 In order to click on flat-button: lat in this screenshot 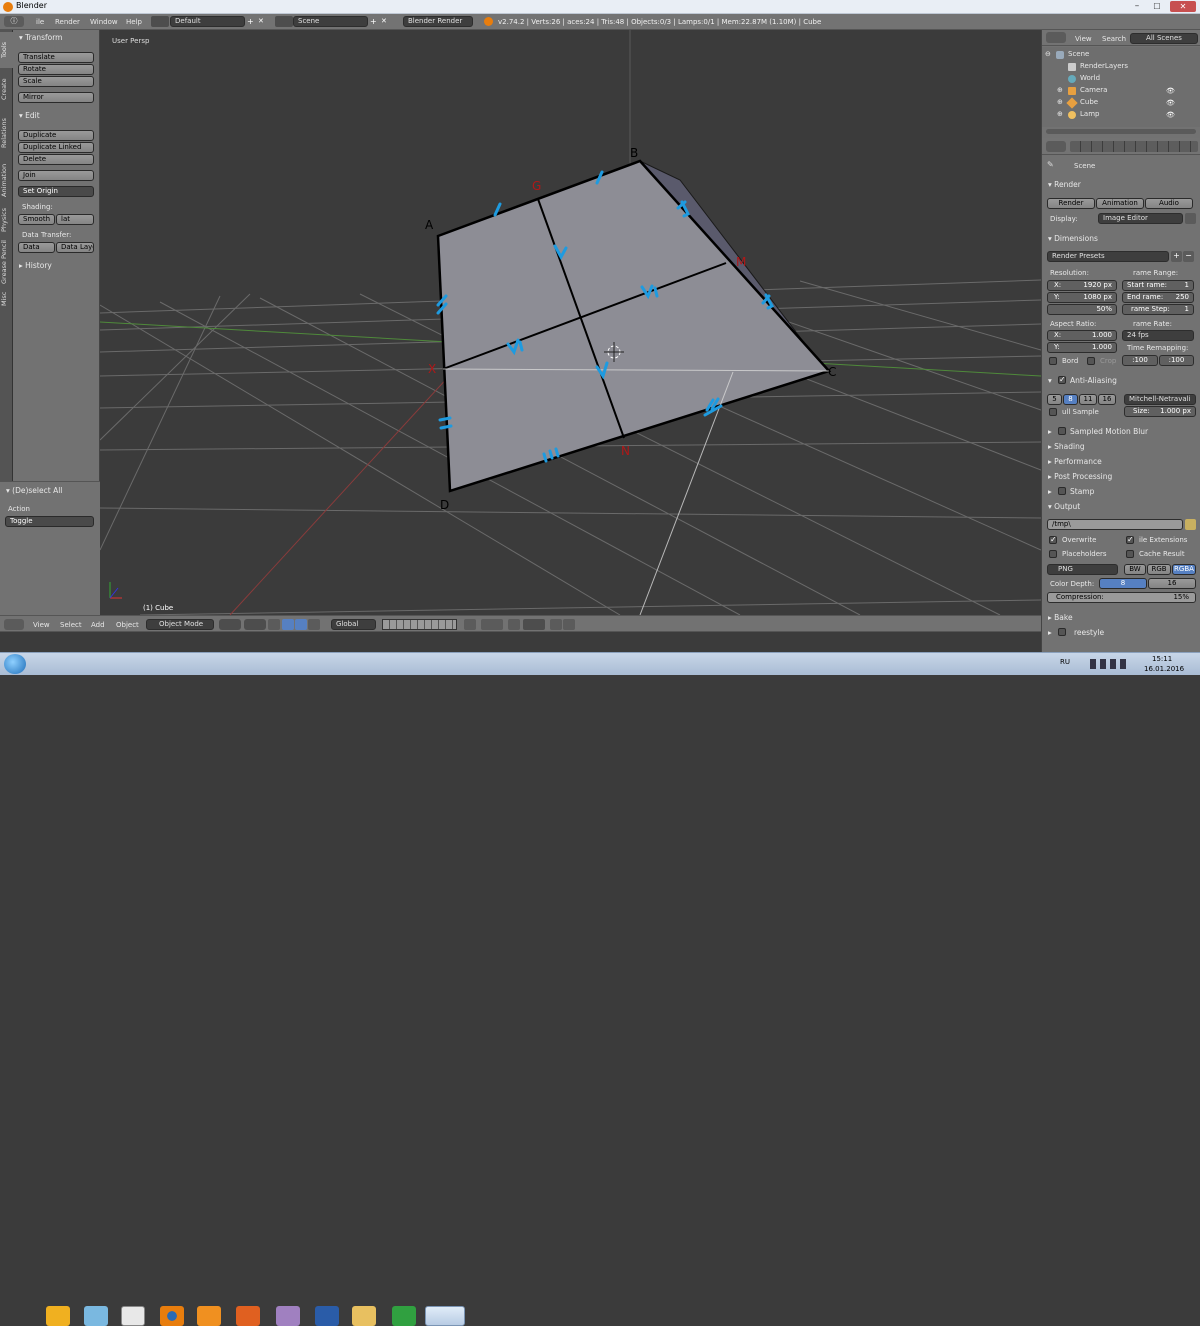, I will do `click(75, 219)`.